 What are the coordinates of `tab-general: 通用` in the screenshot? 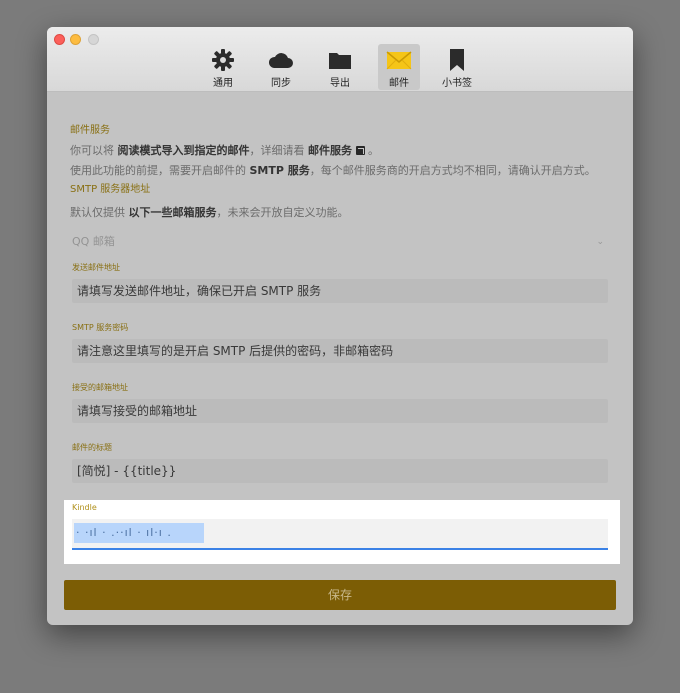 It's located at (223, 67).